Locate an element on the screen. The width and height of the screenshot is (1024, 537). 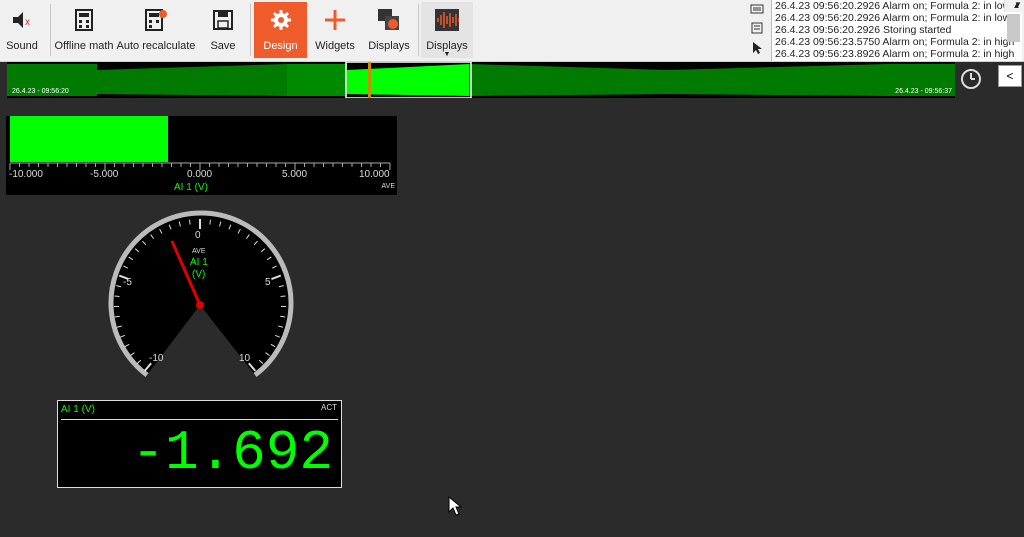
bar-tick-label: 0.000 is located at coordinates (200, 174).